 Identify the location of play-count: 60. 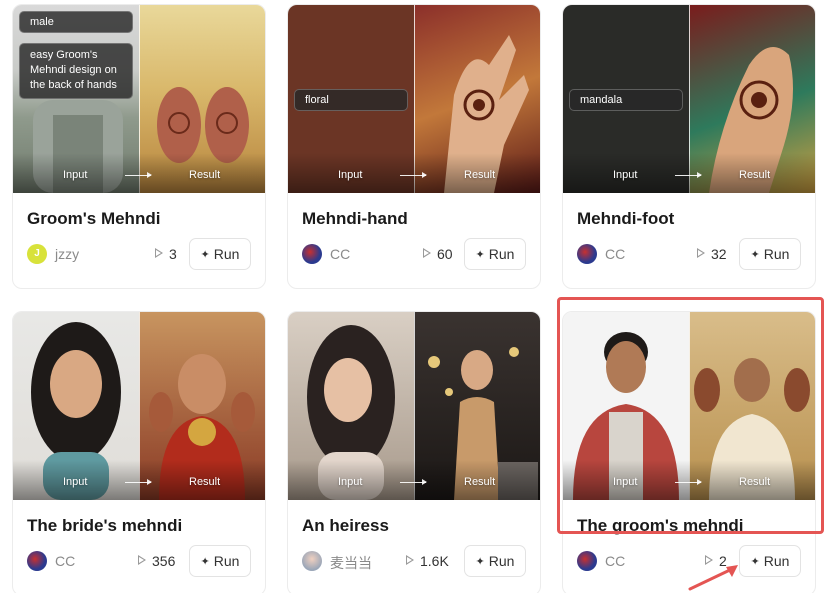
(438, 254).